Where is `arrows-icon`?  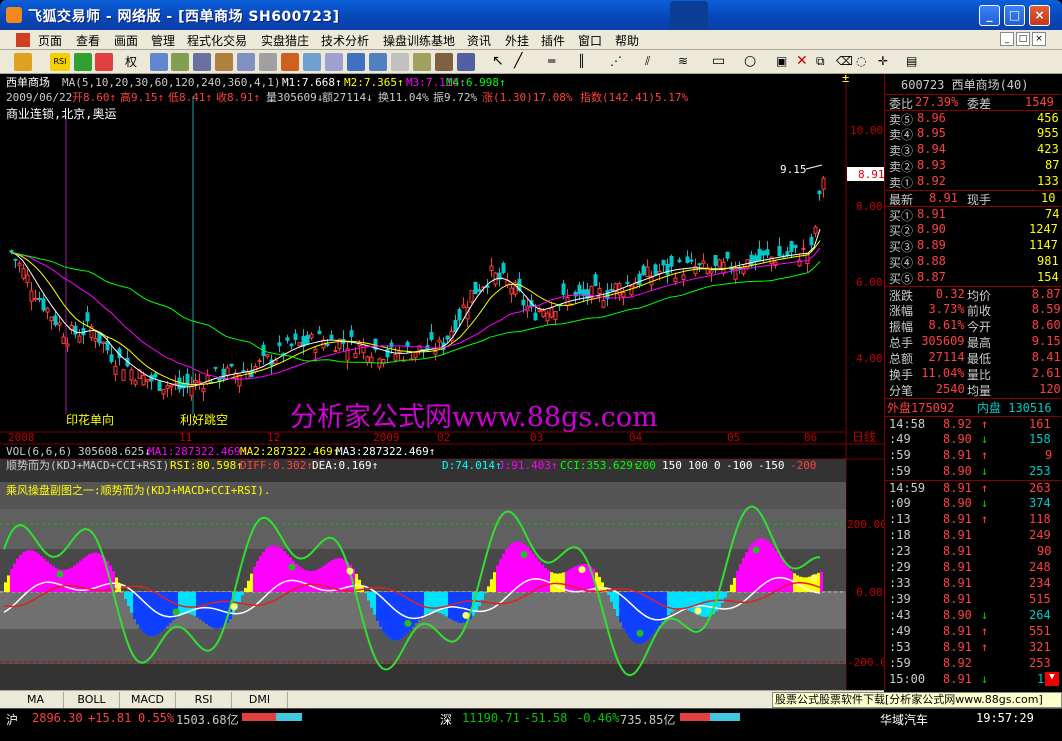 arrows-icon is located at coordinates (104, 62).